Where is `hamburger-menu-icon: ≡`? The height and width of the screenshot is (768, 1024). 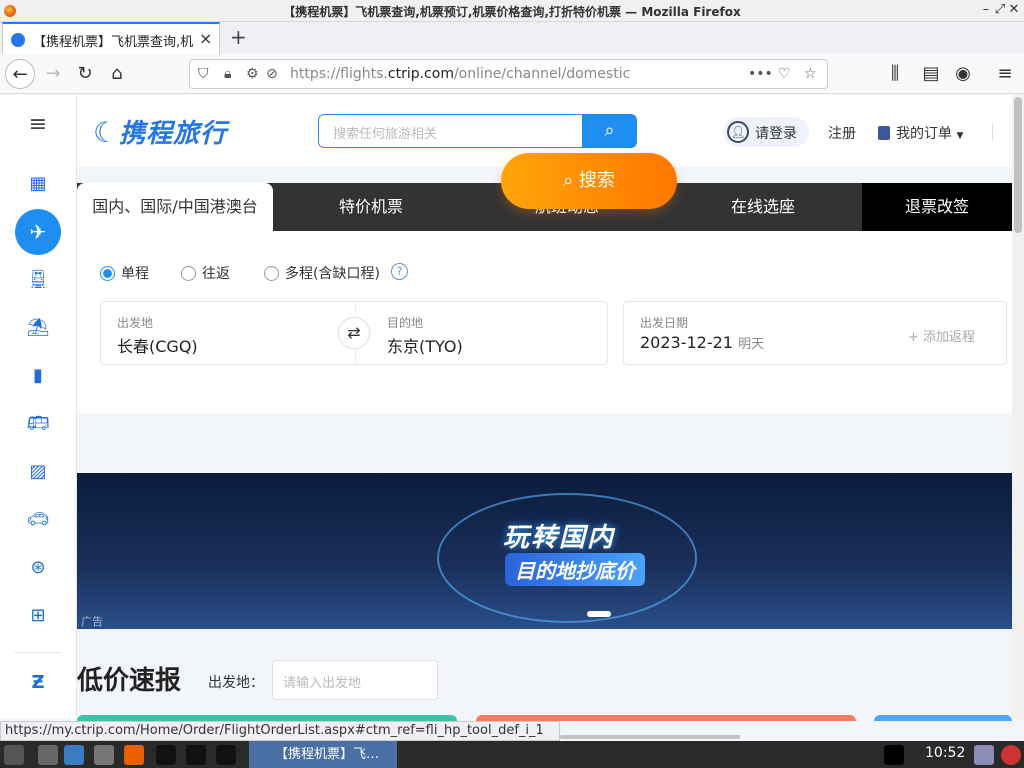 hamburger-menu-icon: ≡ is located at coordinates (38, 125).